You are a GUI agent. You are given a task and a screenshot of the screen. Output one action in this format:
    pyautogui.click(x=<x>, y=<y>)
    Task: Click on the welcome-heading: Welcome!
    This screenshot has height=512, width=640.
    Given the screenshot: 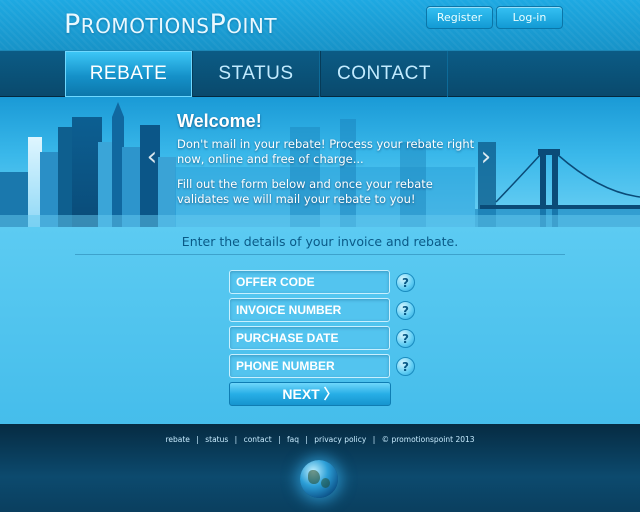 What is the action you would take?
    pyautogui.click(x=219, y=121)
    